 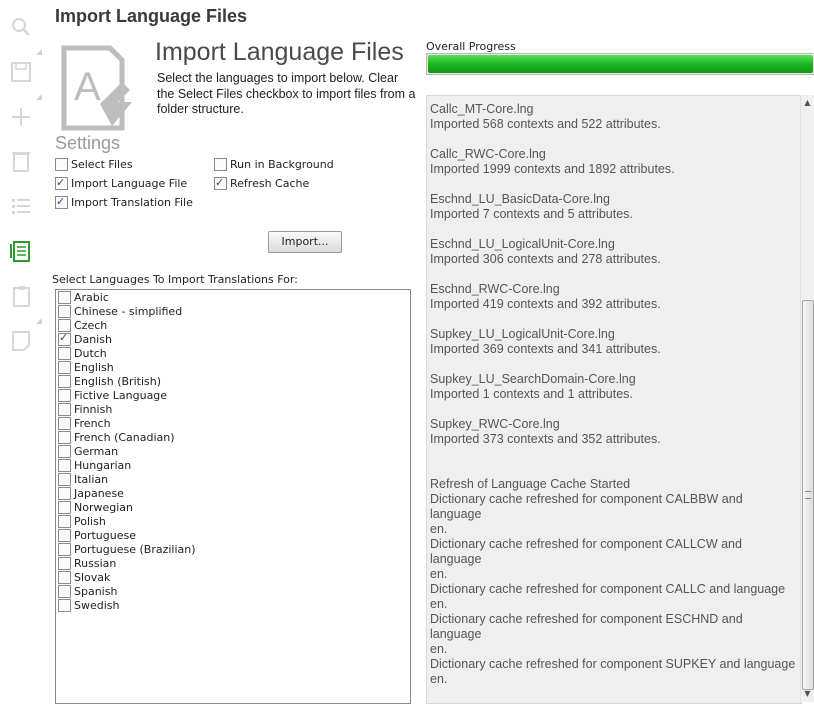 What do you see at coordinates (522, 244) in the screenshot?
I see `log-line: Eschnd_LU_LogicalUnit-Core.lng` at bounding box center [522, 244].